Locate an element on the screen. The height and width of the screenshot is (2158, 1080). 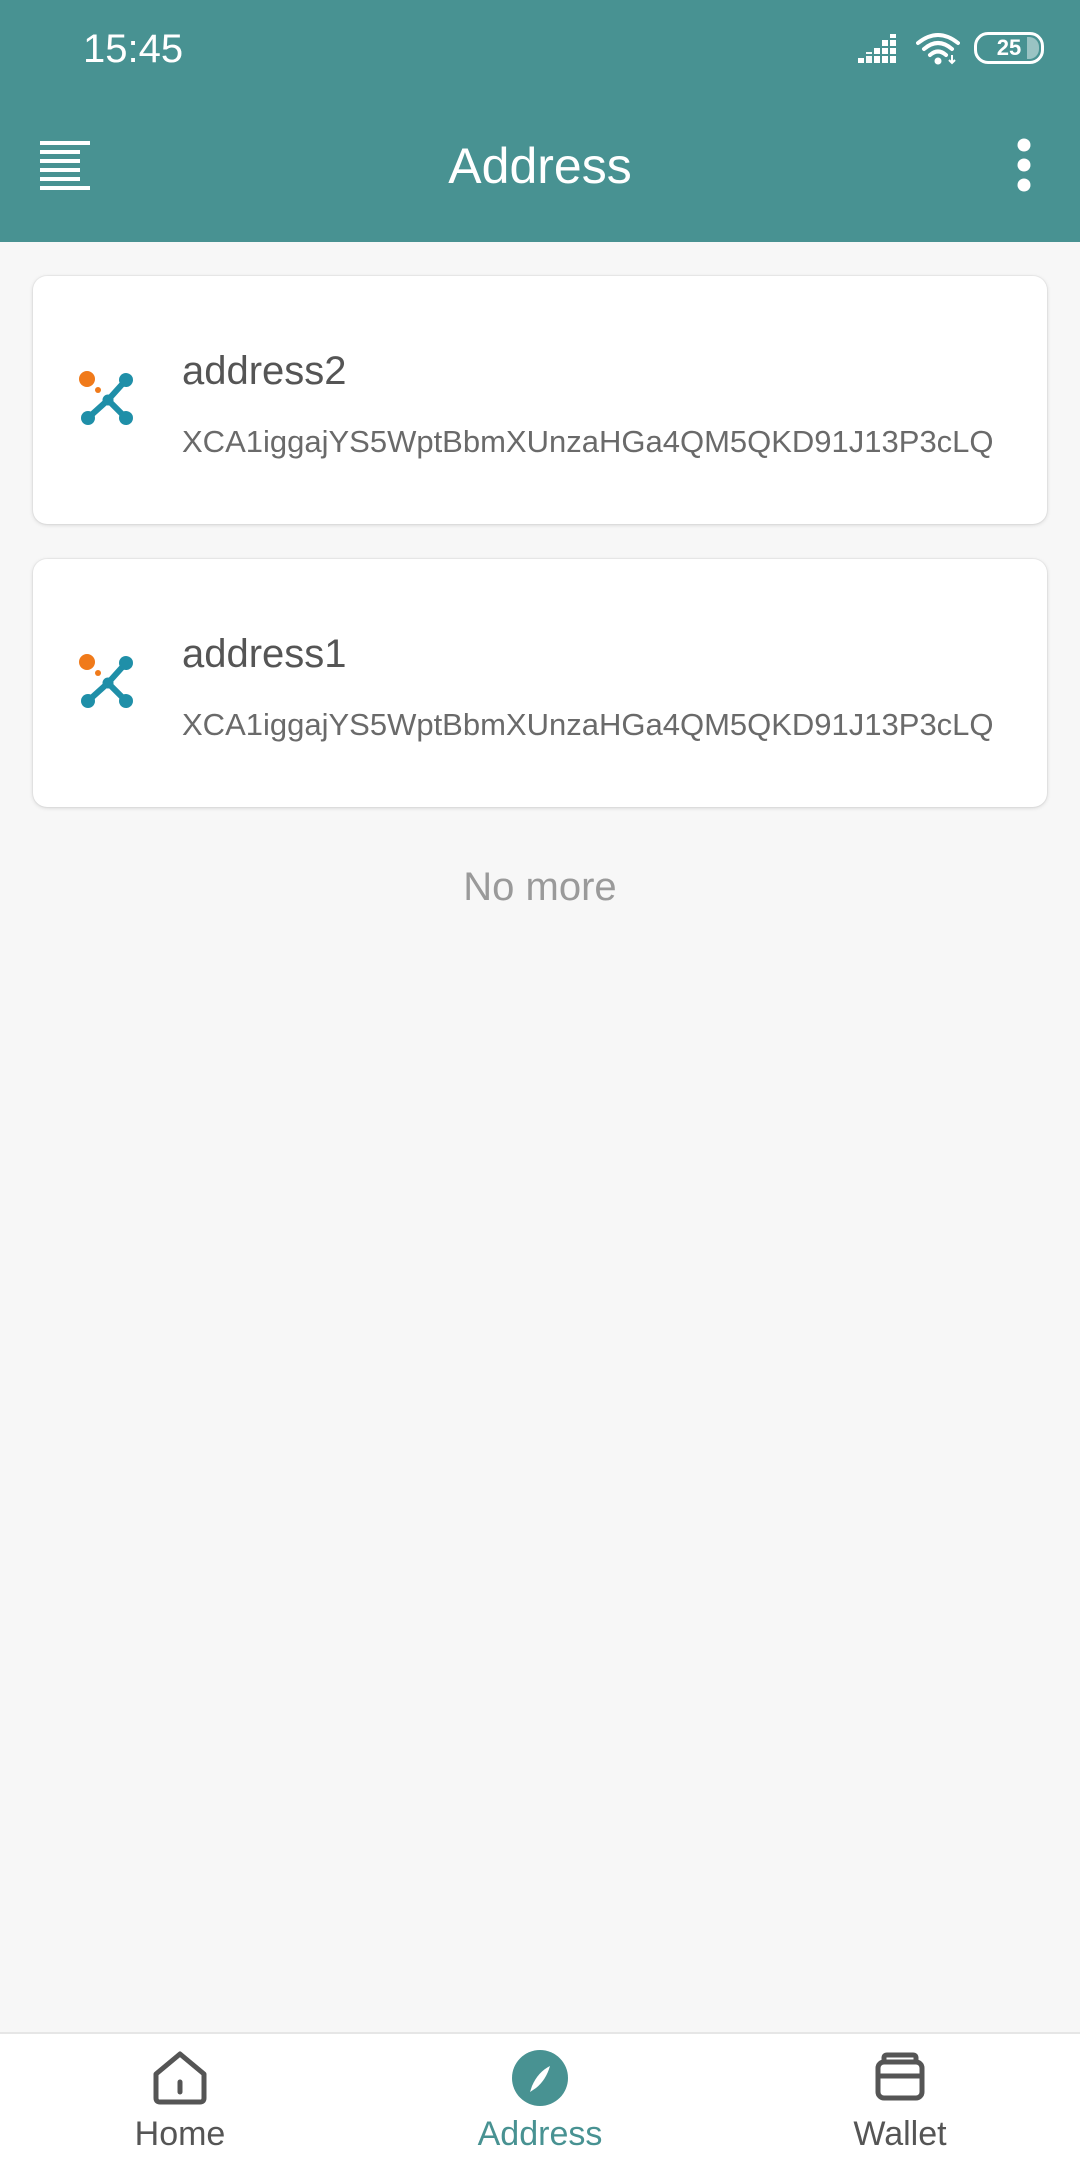
battery-fill is located at coordinates (1033, 48).